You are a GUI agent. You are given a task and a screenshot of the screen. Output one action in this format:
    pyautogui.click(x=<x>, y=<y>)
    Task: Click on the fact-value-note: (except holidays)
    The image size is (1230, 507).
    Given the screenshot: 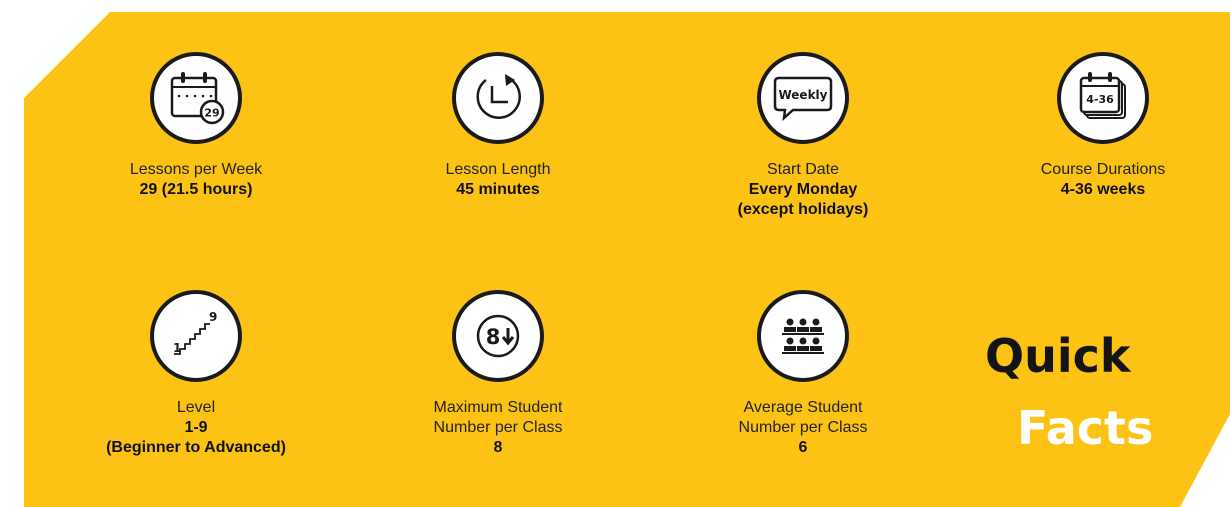 What is the action you would take?
    pyautogui.click(x=803, y=209)
    